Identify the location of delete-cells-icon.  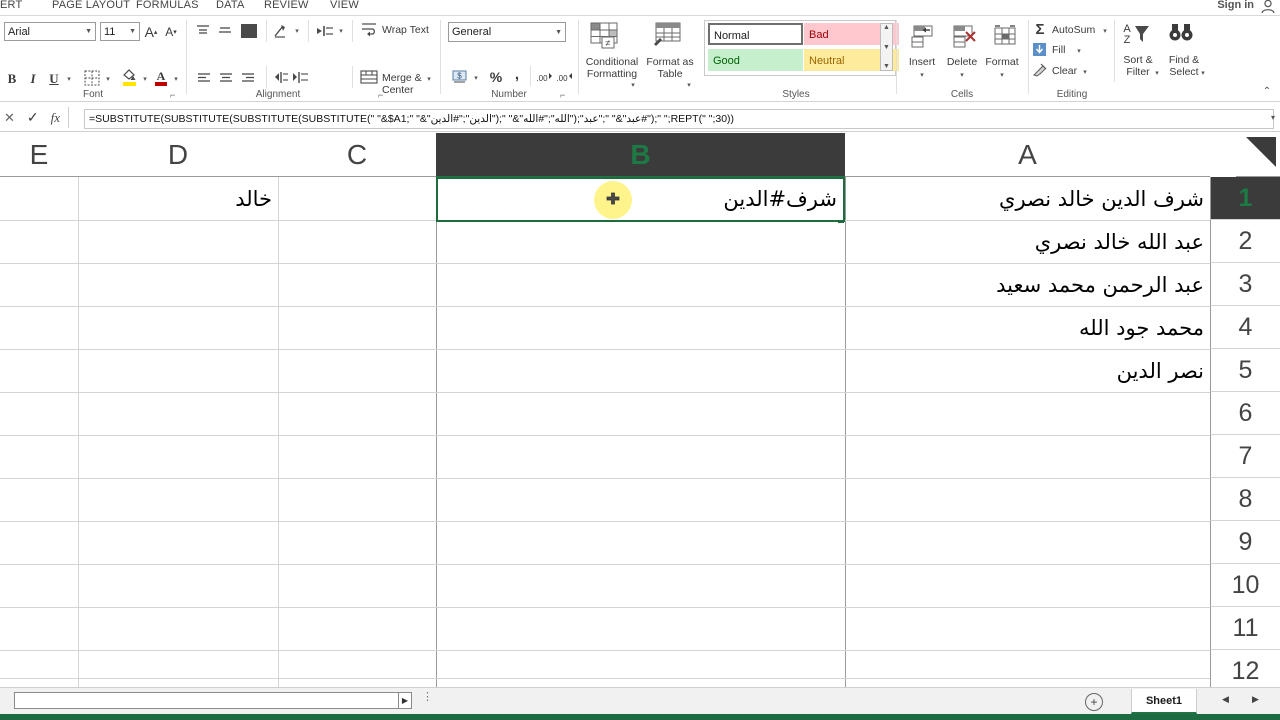
(965, 37).